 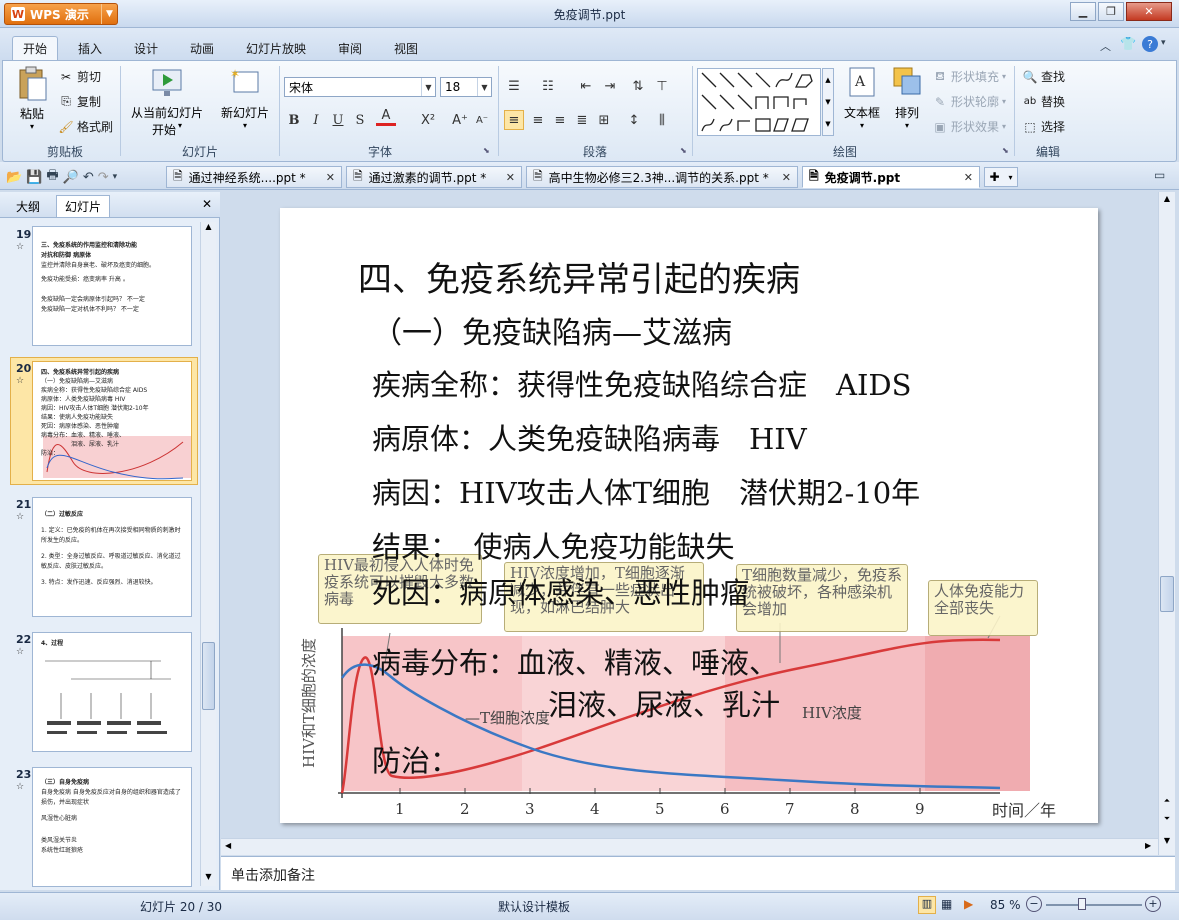 I want to click on new-slide-button: ✶ 新幻灯片 ▾, so click(x=245, y=98).